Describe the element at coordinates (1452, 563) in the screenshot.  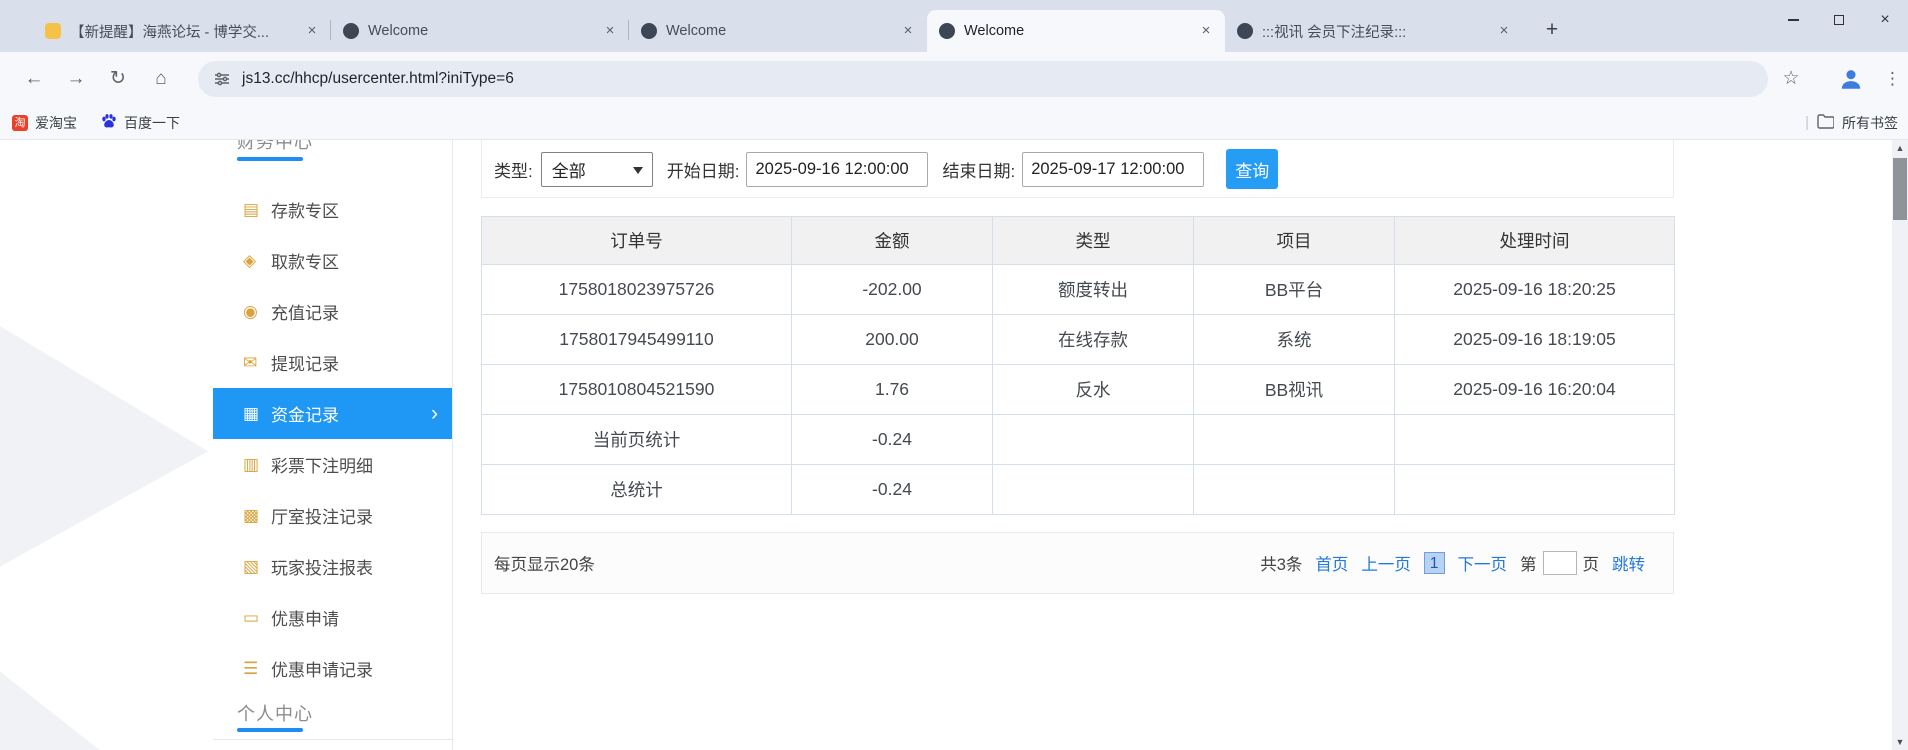
I see `pagination-controls: 共3条 首页 上一页 1 下一页 第 页 跳转` at that location.